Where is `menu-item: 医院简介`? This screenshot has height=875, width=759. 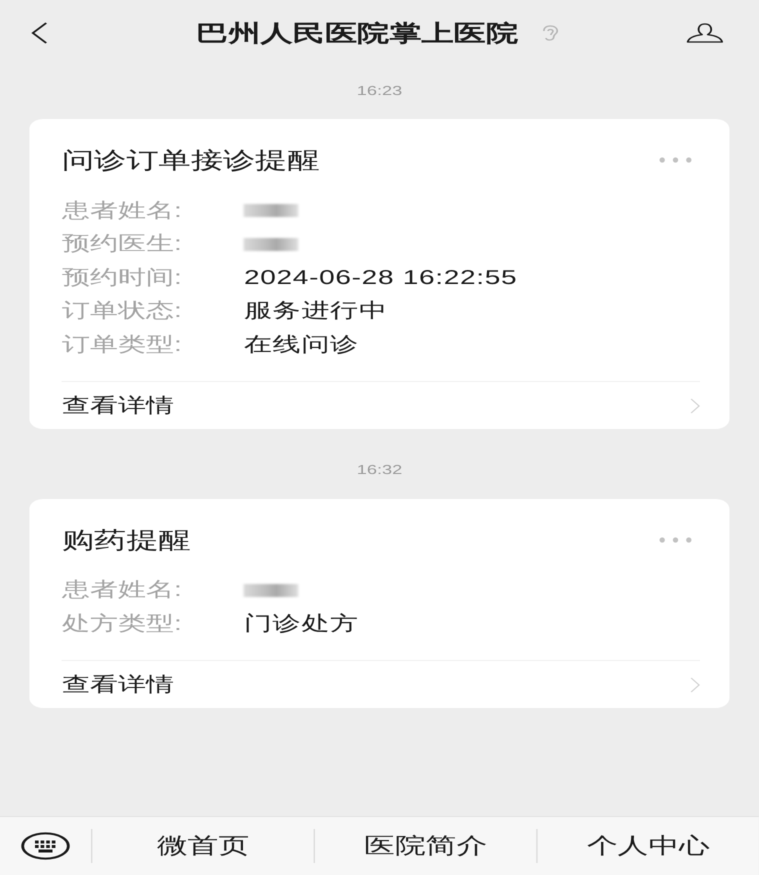
menu-item: 医院简介 is located at coordinates (426, 846).